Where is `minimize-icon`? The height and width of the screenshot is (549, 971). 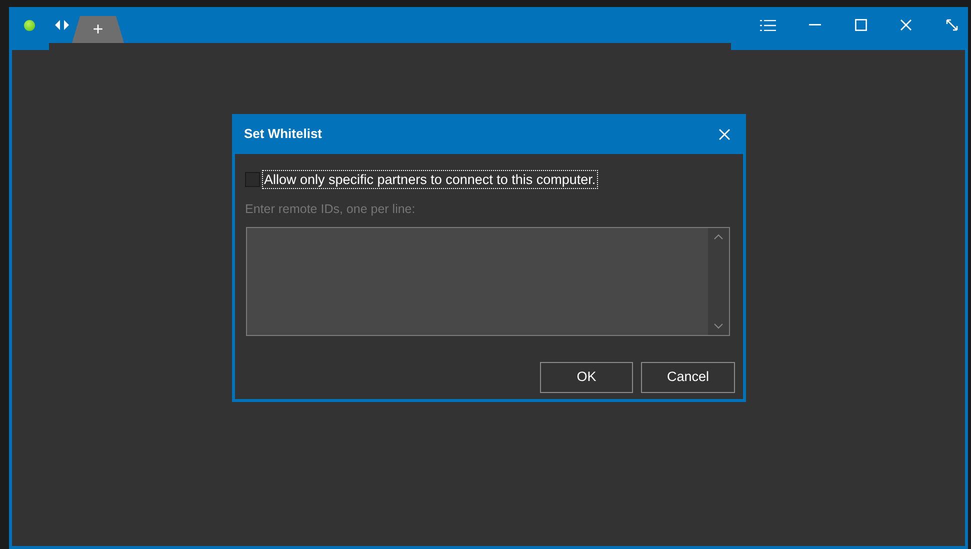
minimize-icon is located at coordinates (815, 25).